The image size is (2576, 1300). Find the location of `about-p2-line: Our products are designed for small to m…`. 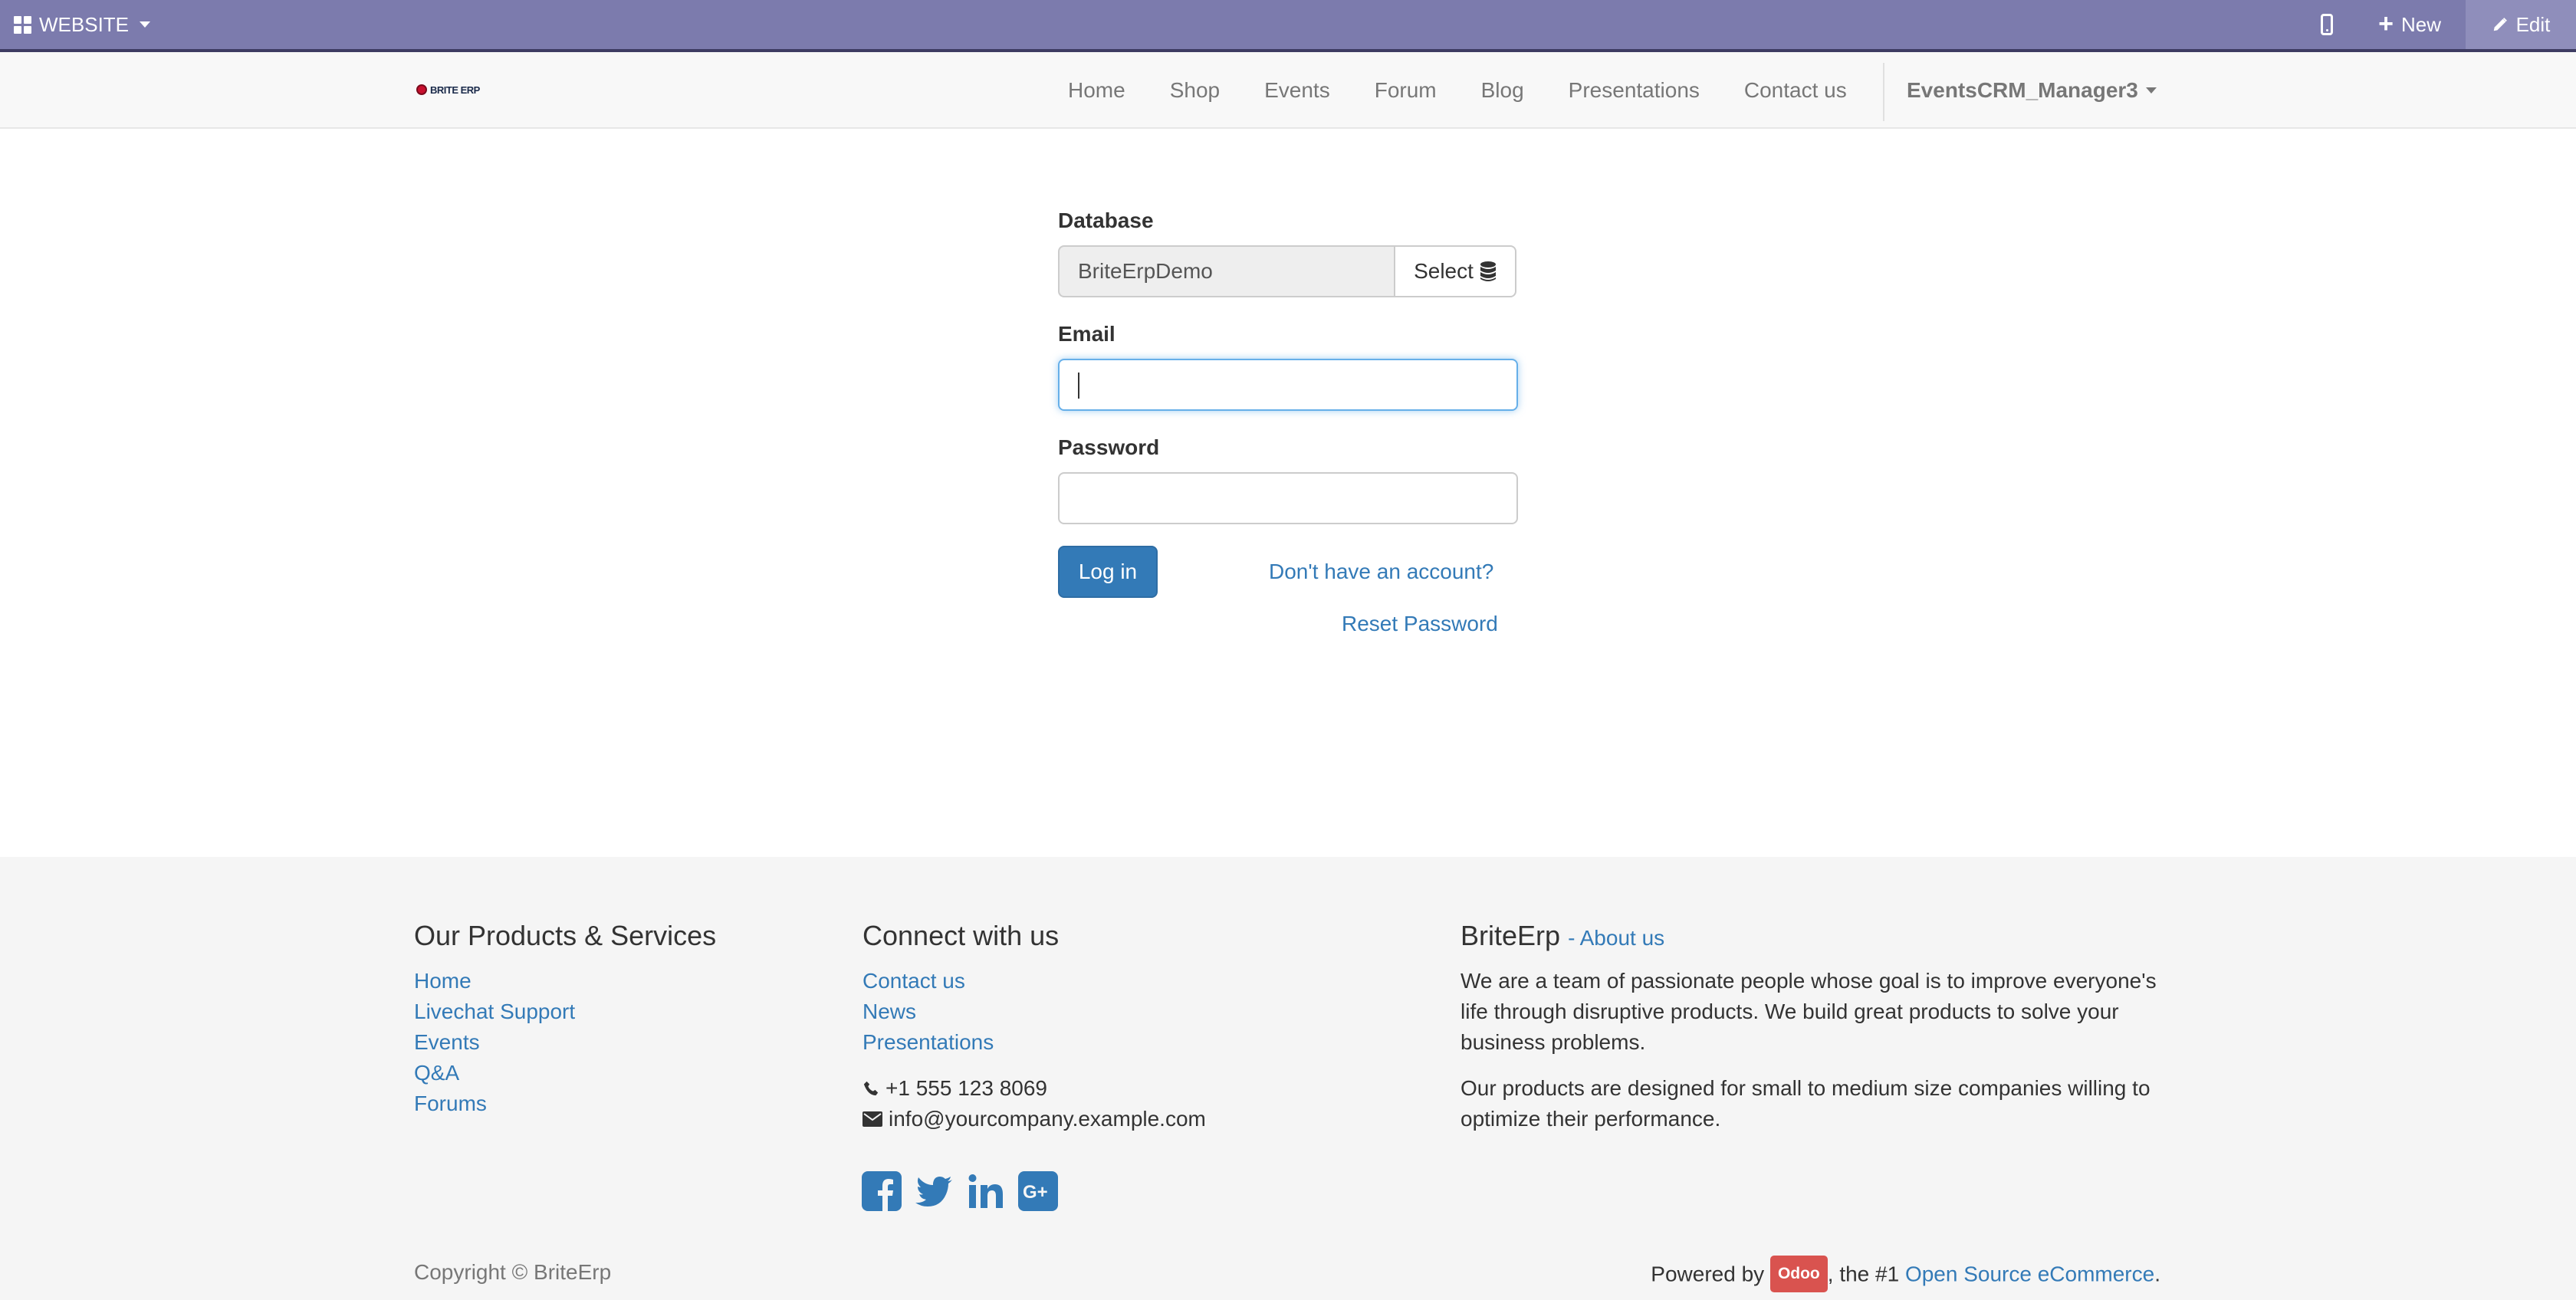

about-p2-line: Our products are designed for small to m… is located at coordinates (1805, 1088).